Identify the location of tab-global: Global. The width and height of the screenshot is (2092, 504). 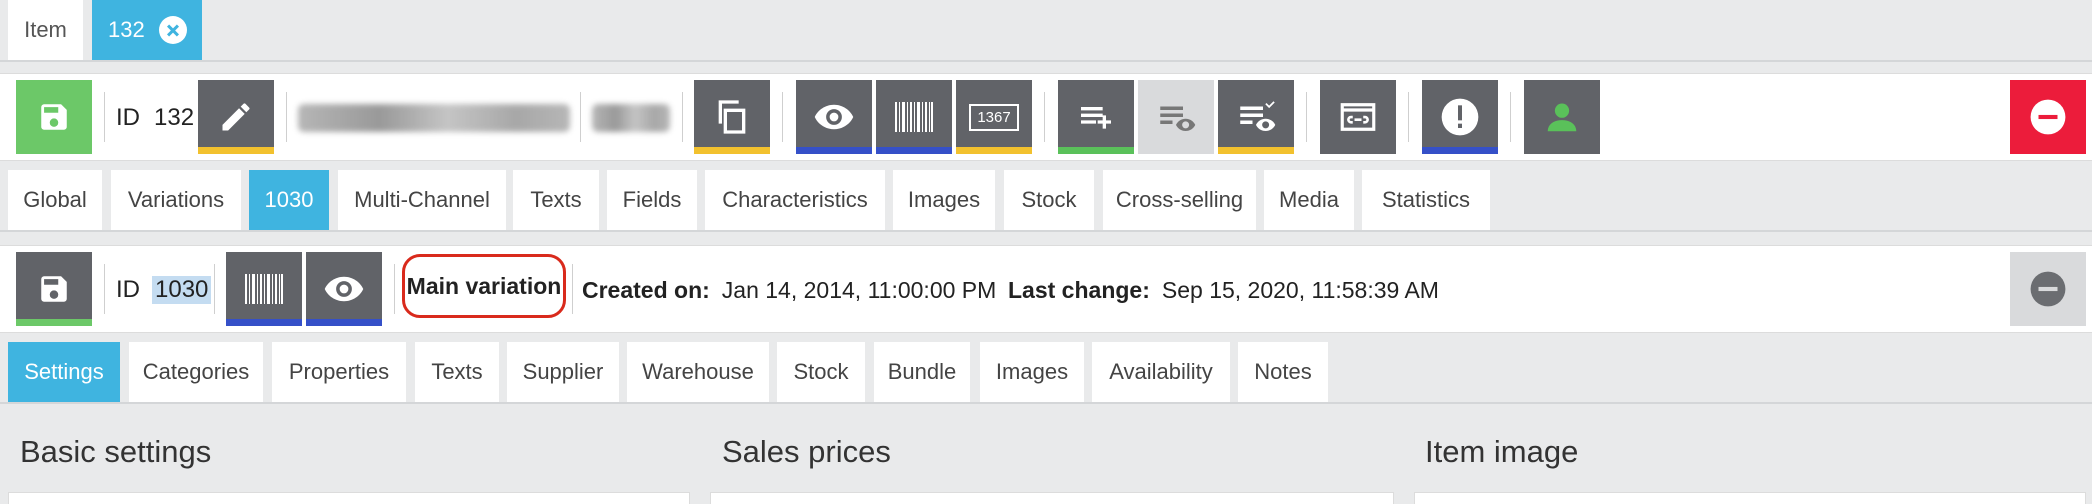
(55, 200).